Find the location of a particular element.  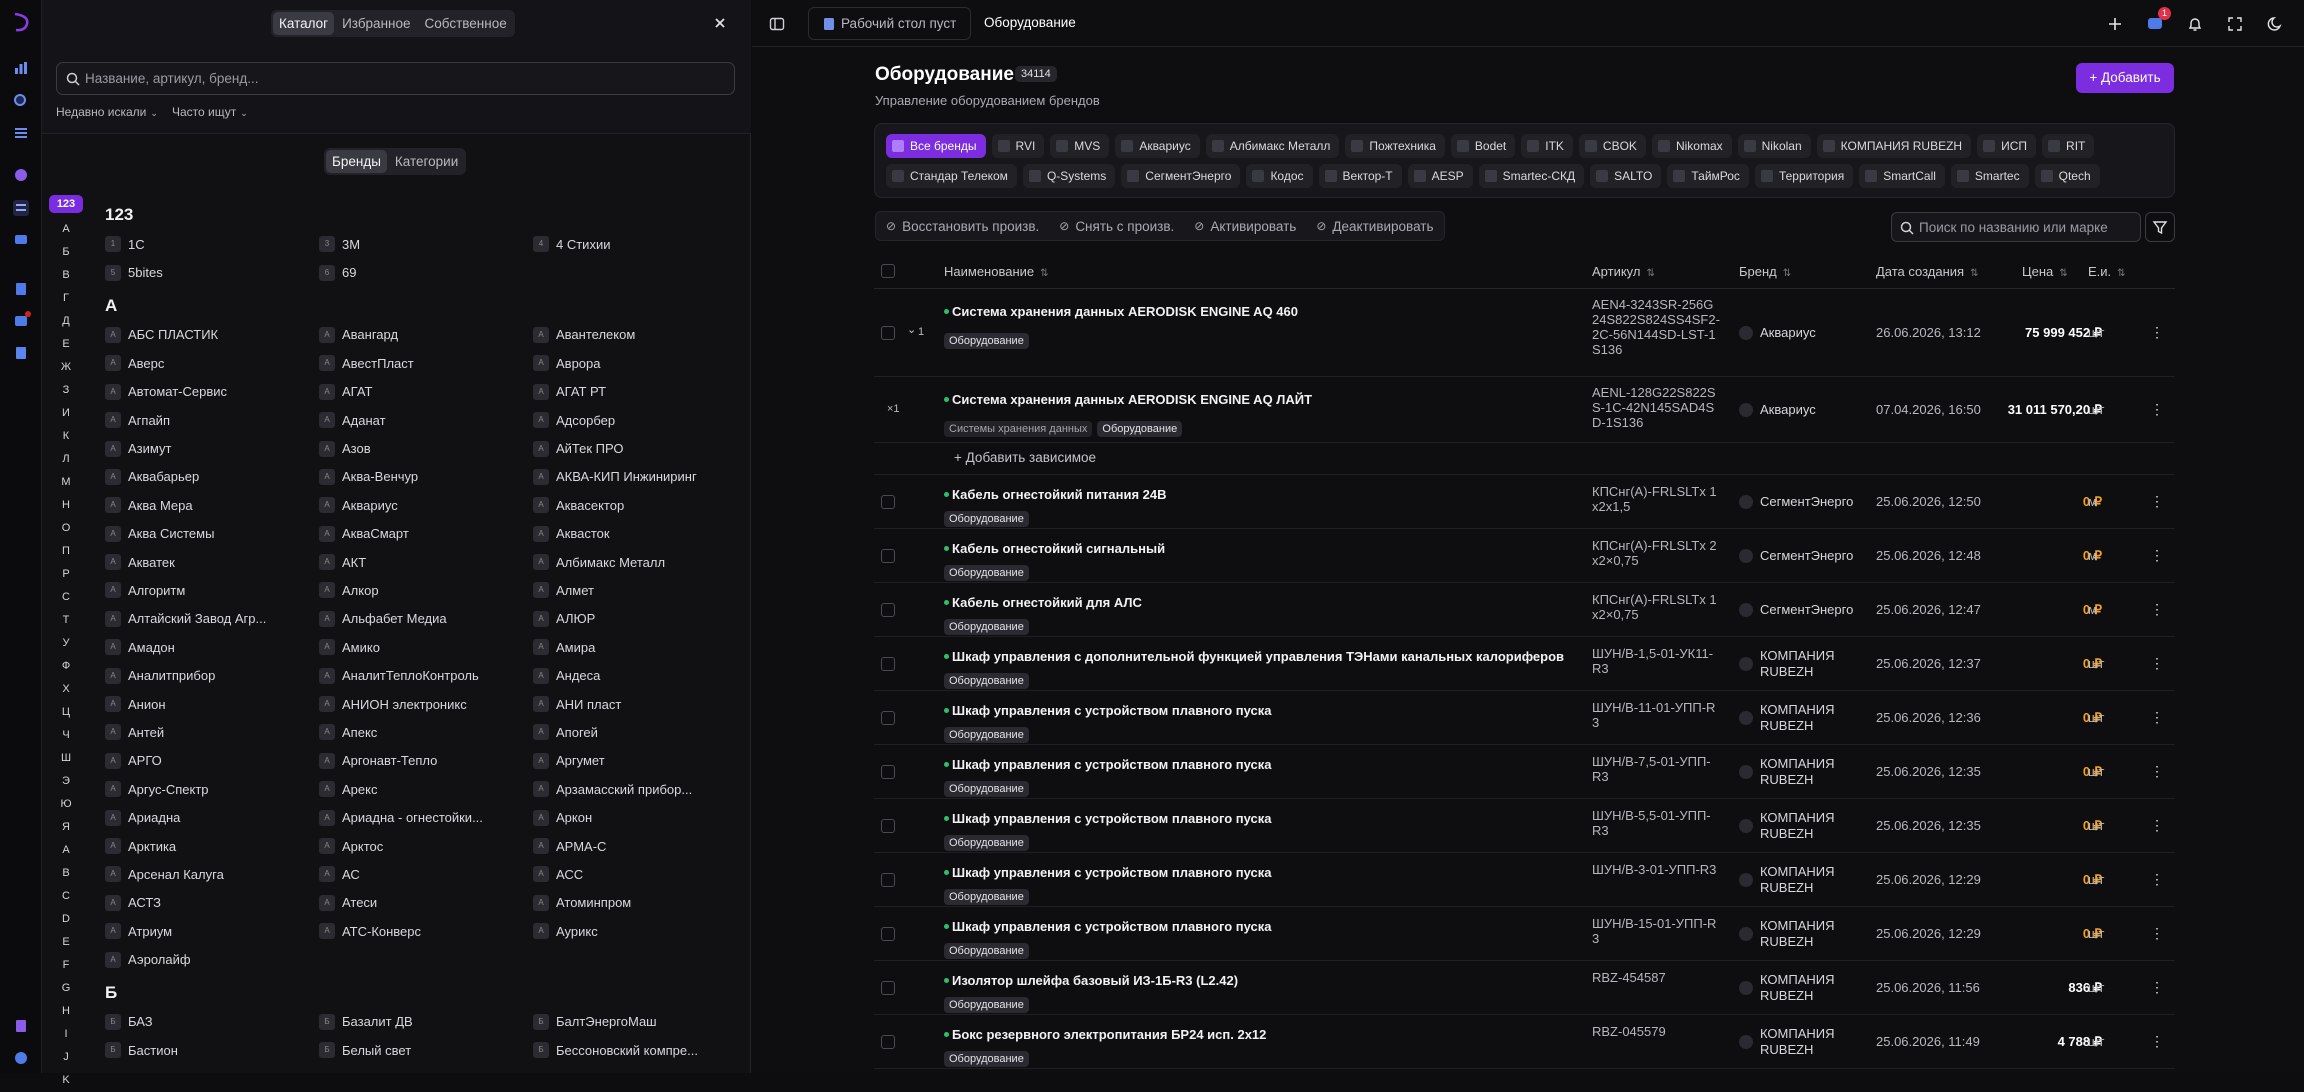

bell-icon is located at coordinates (2195, 24).